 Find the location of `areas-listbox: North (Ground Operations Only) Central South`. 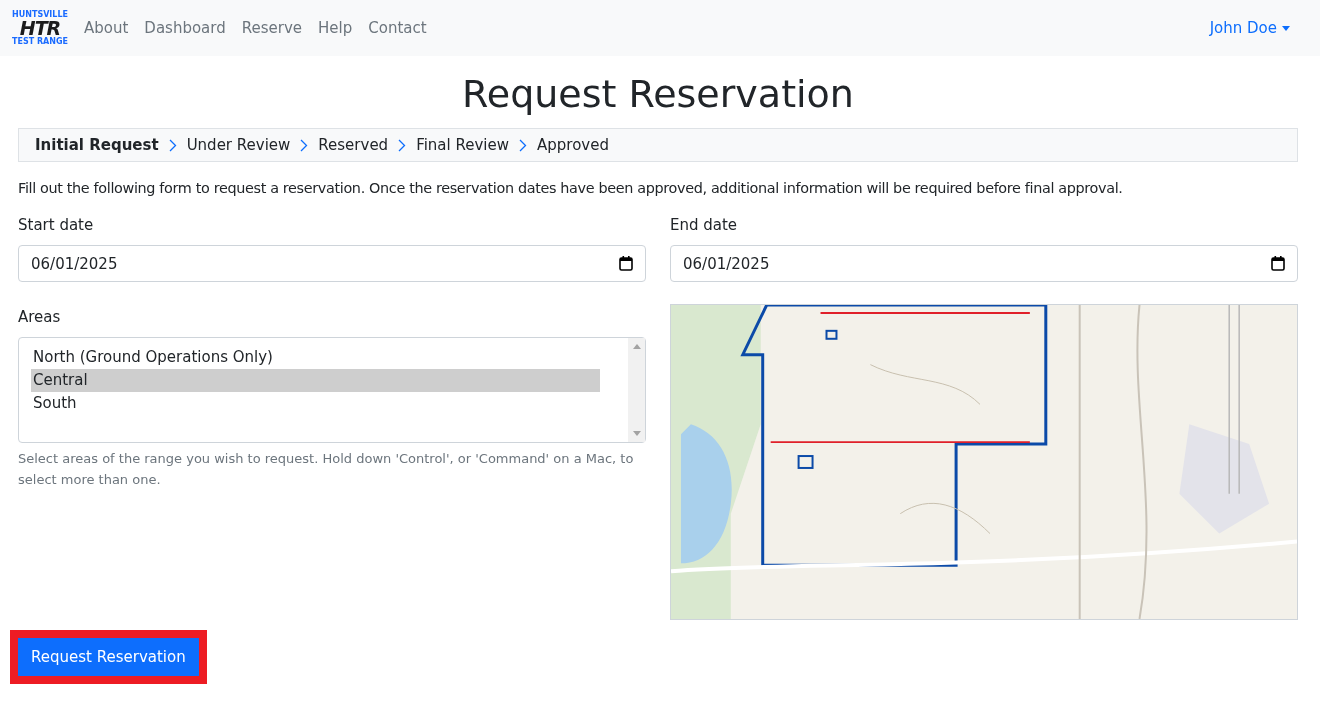

areas-listbox: North (Ground Operations Only) Central South is located at coordinates (332, 390).